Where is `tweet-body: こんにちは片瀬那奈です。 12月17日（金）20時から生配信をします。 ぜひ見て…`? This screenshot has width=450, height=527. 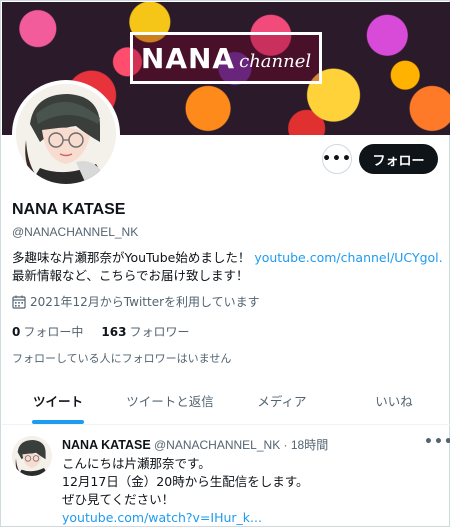 tweet-body: こんにちは片瀬那奈です。 12月17日（金）20時から生配信をします。 ぜひ見て… is located at coordinates (185, 491).